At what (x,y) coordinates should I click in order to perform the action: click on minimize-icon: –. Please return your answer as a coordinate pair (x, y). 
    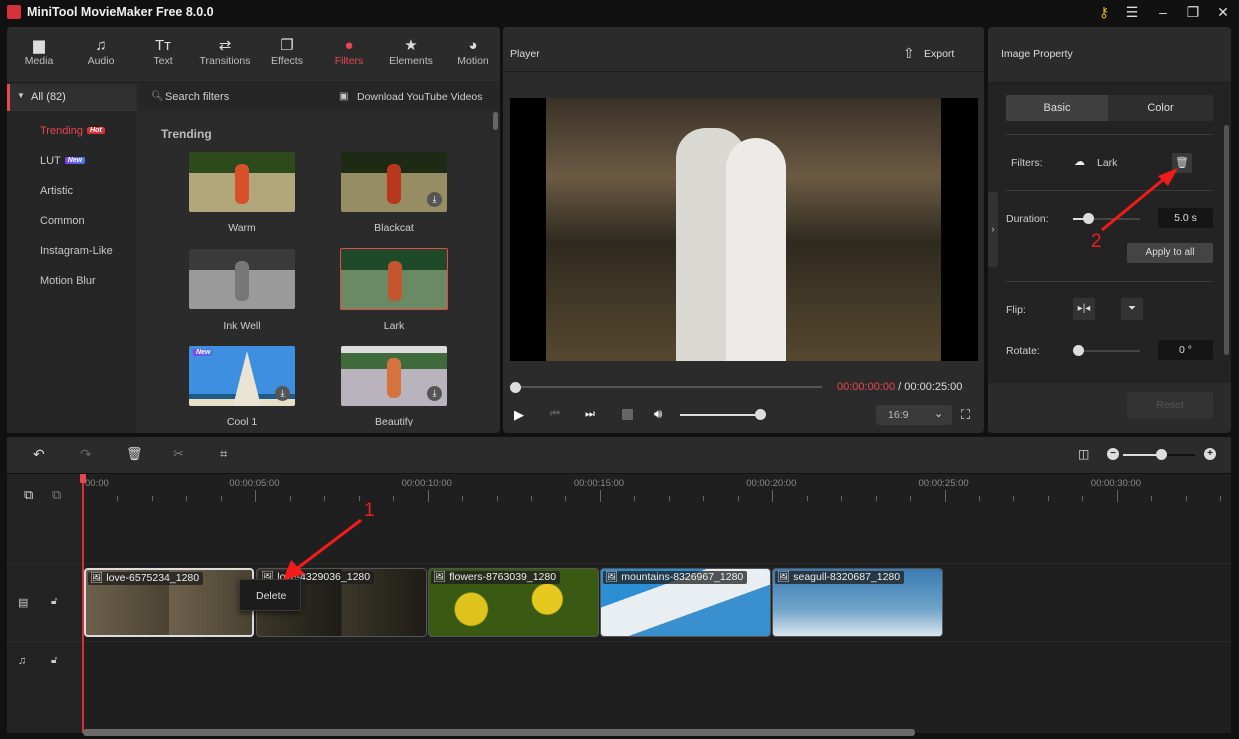
    Looking at the image, I should click on (1163, 13).